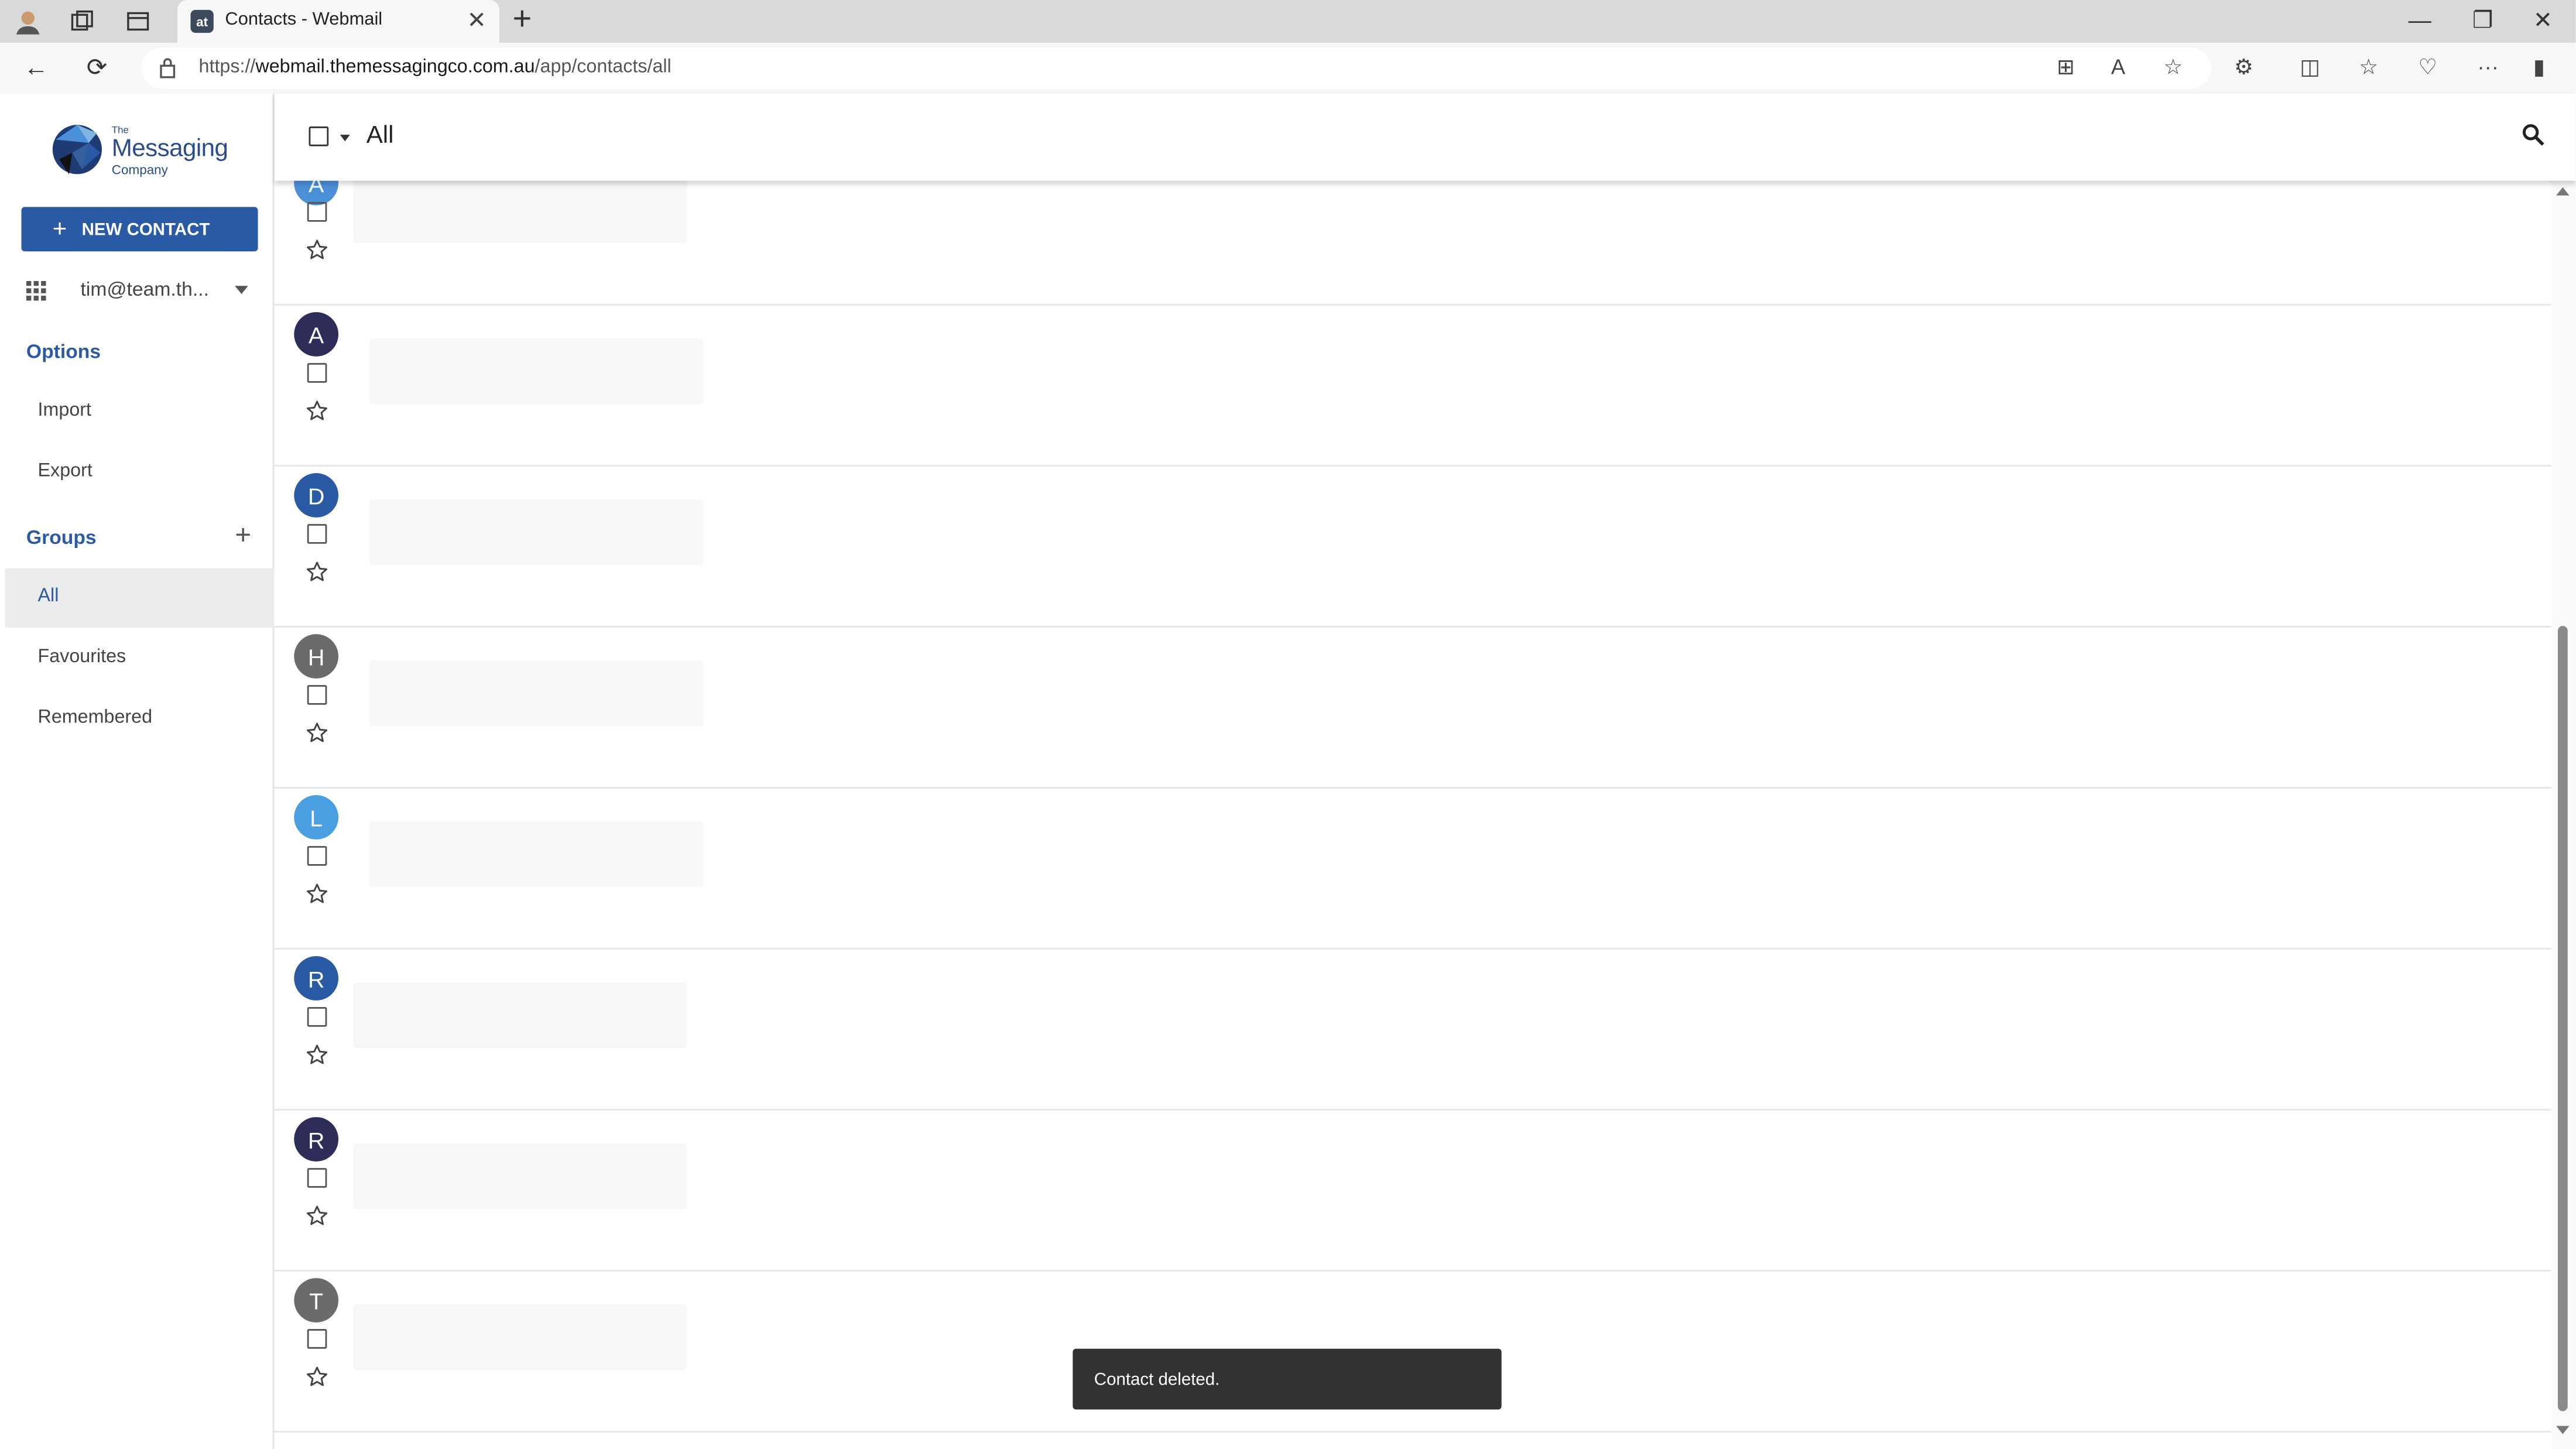 This screenshot has height=1449, width=2576. Describe the element at coordinates (2539, 67) in the screenshot. I see `sidebar-toggle-icon: ▮` at that location.